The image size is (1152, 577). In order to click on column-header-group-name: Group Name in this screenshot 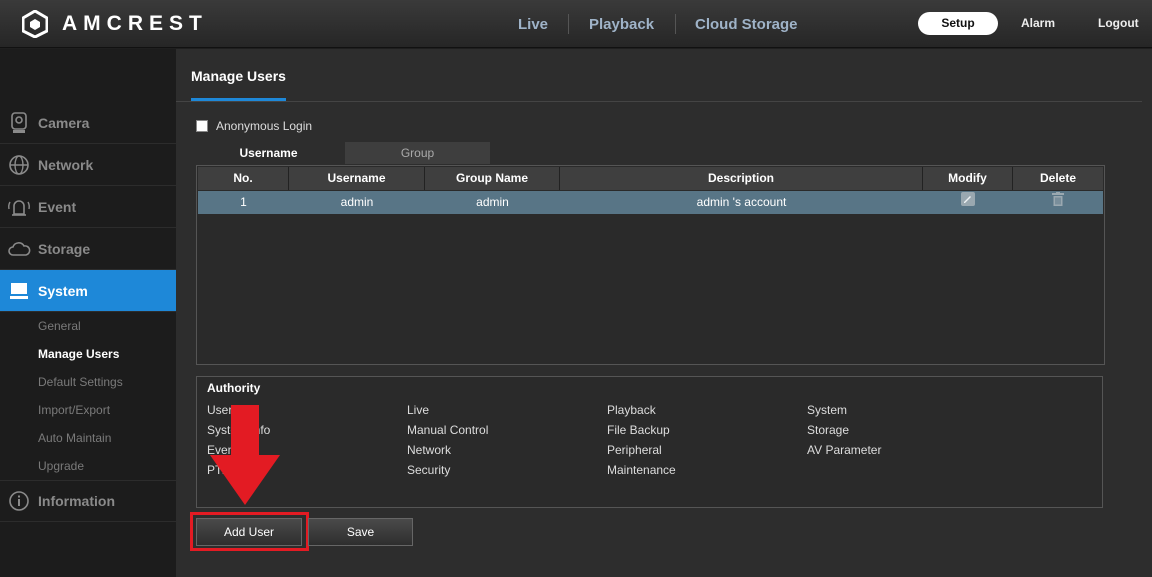, I will do `click(492, 178)`.